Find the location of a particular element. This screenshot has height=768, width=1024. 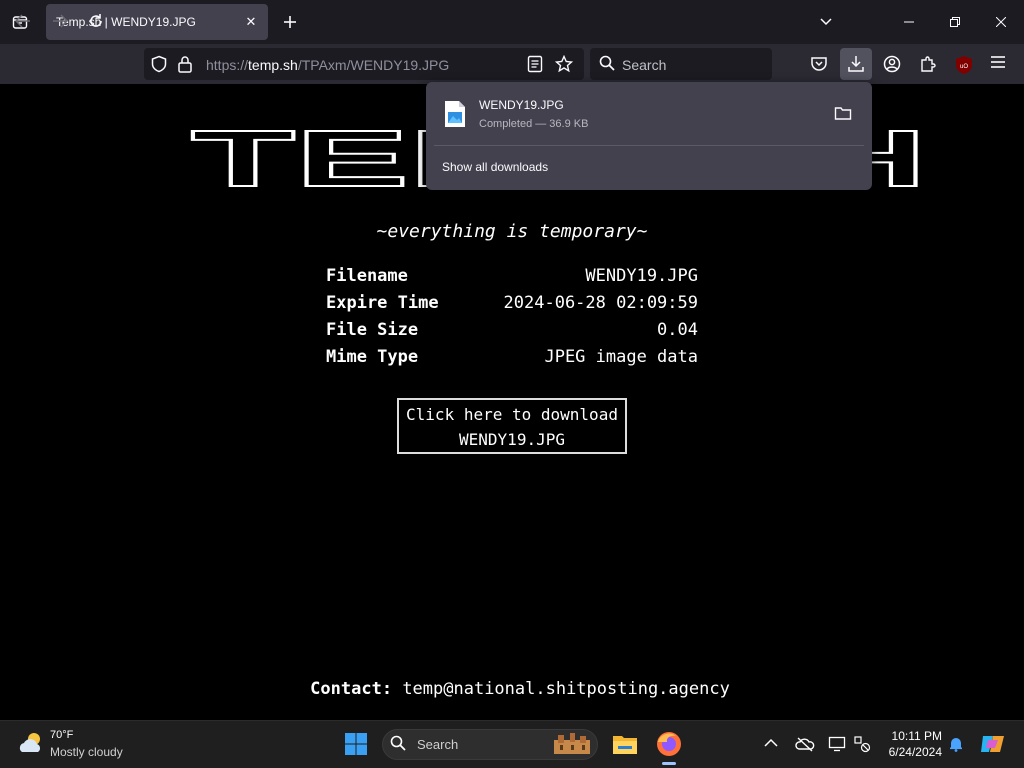

windows-start-icon is located at coordinates (356, 744).